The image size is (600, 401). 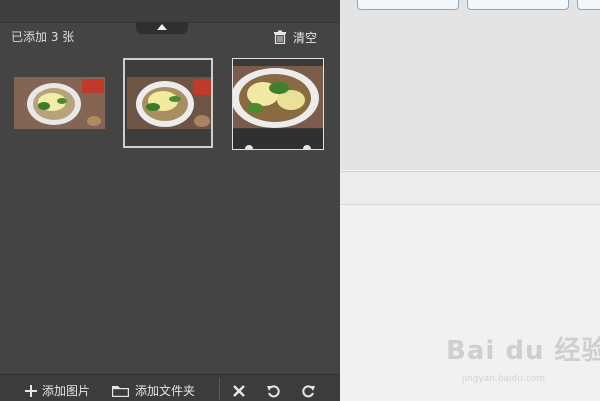 I want to click on image-count-label: 已添加 3 张, so click(x=43, y=37).